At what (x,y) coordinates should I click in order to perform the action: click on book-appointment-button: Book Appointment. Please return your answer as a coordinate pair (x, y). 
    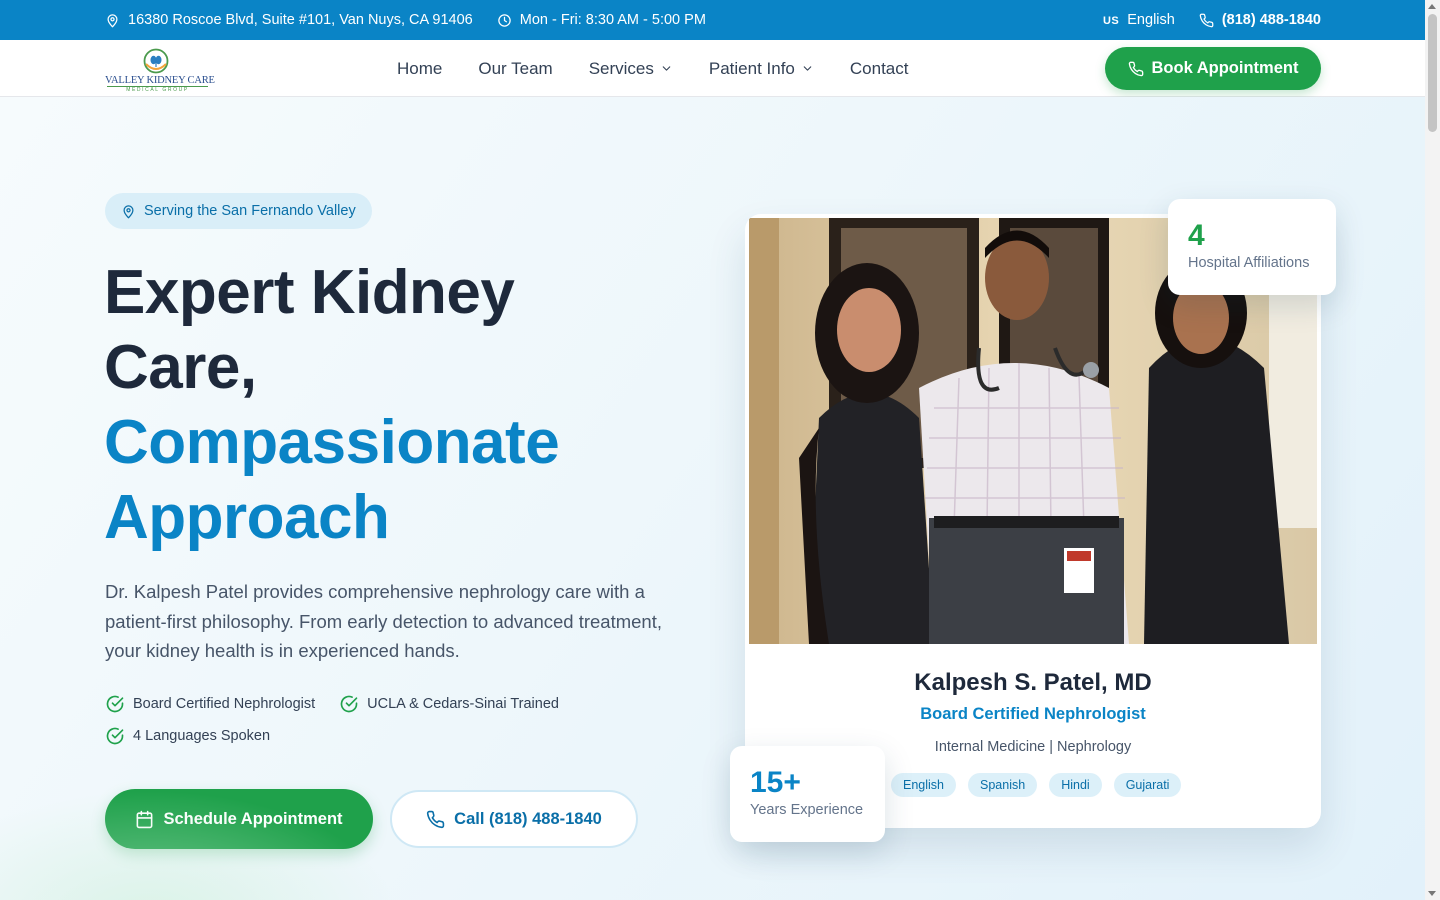
    Looking at the image, I should click on (1213, 68).